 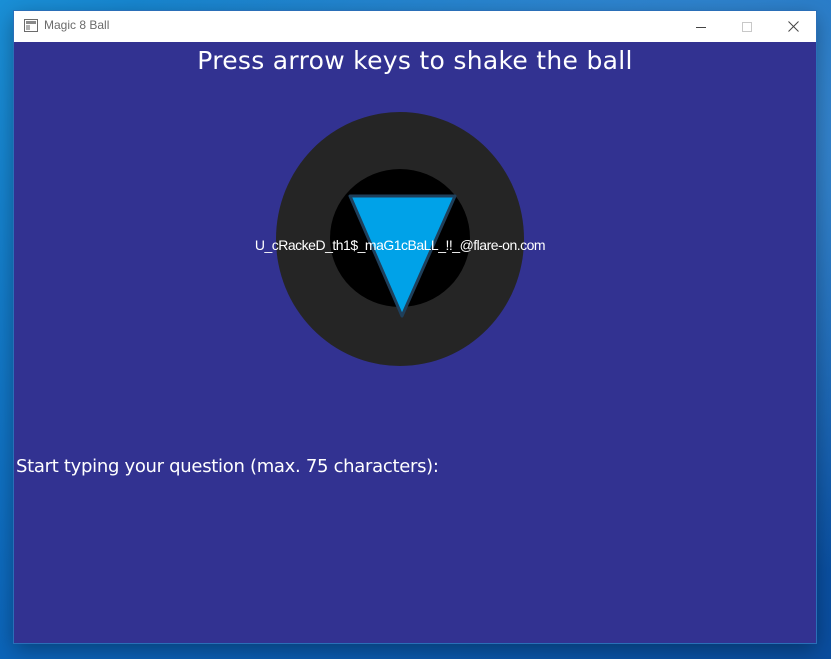 I want to click on maximize-button, so click(x=747, y=26).